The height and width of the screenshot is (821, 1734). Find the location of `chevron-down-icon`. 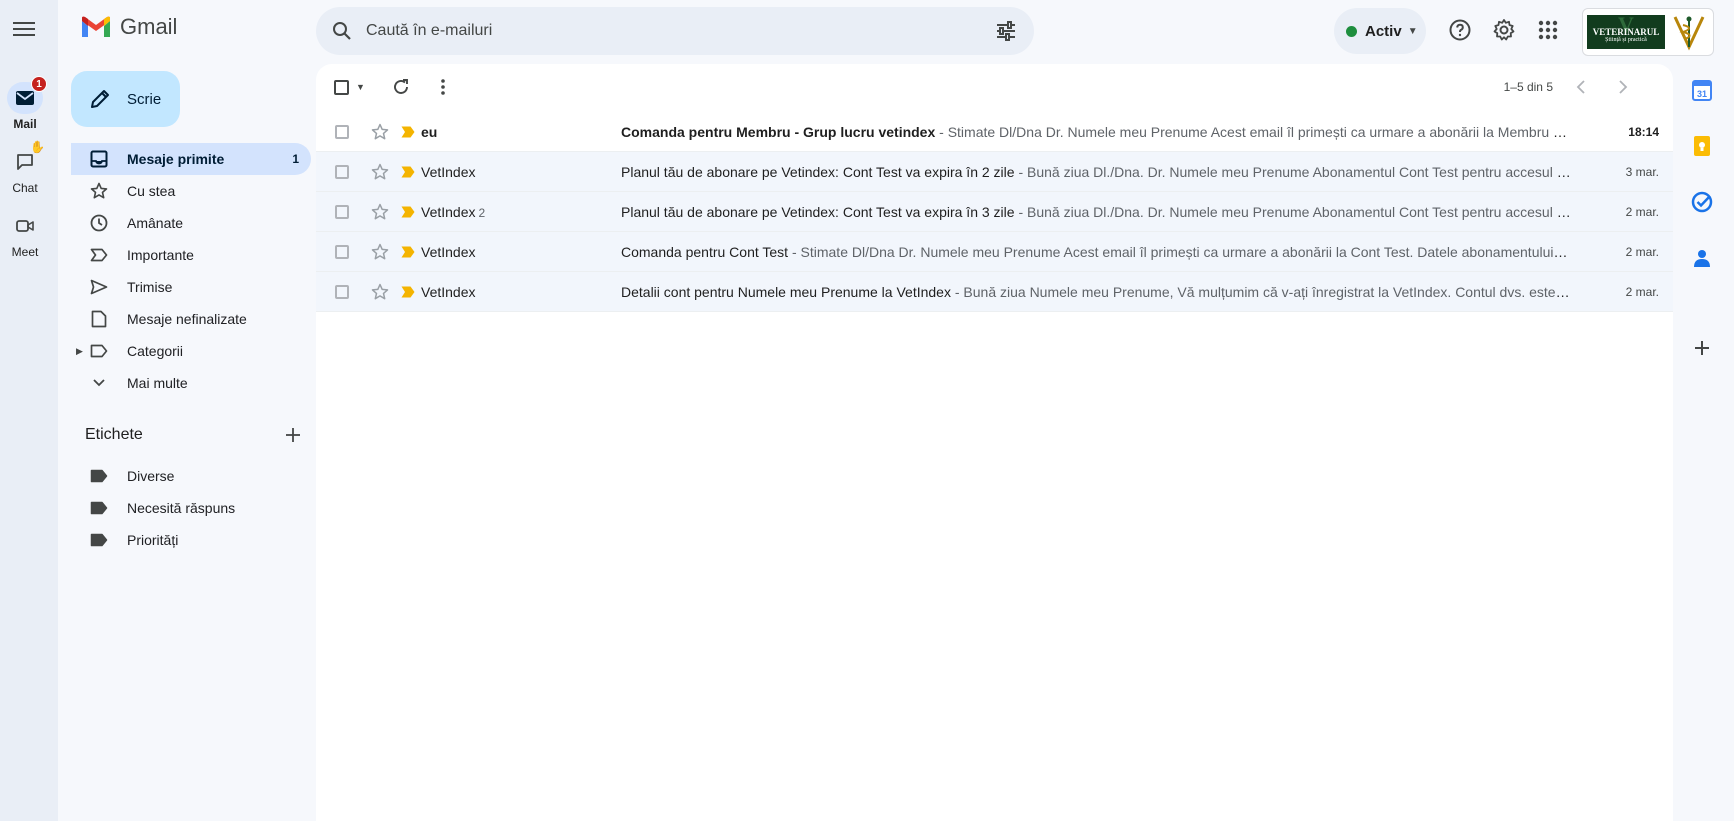

chevron-down-icon is located at coordinates (99, 383).